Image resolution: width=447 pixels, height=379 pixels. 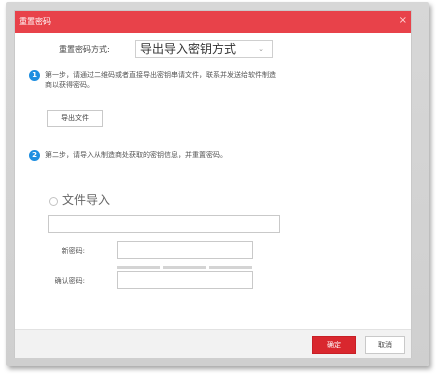 I want to click on confirm-button: 确定, so click(x=334, y=345).